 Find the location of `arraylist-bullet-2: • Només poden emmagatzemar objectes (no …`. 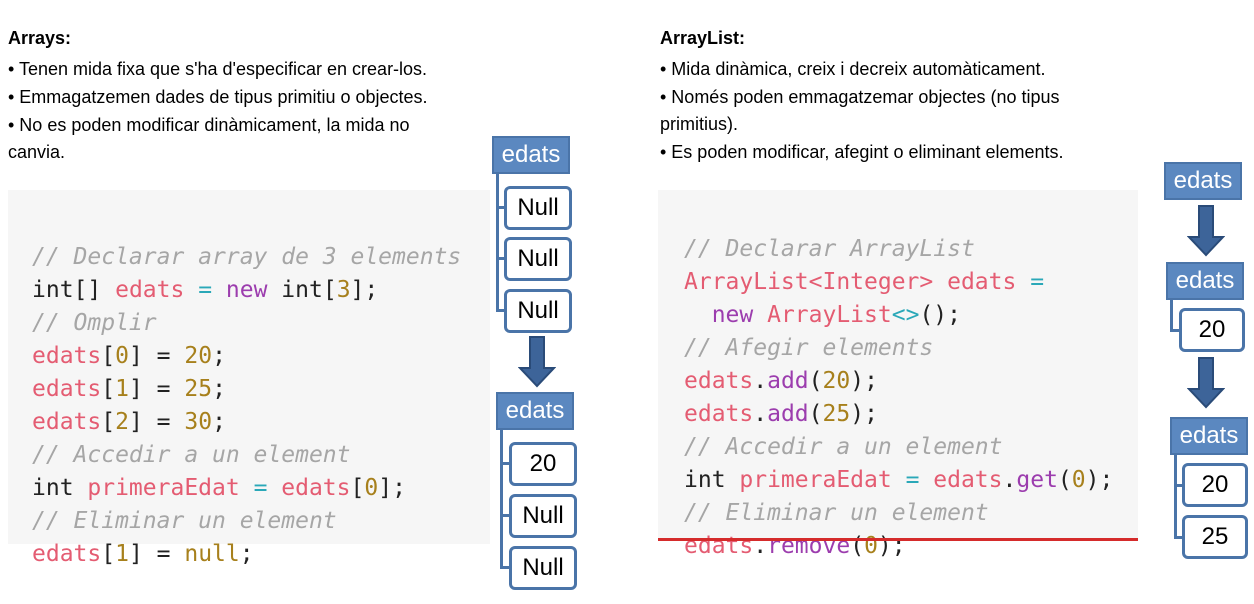

arraylist-bullet-2: • Només poden emmagatzemar objectes (no … is located at coordinates (860, 97).